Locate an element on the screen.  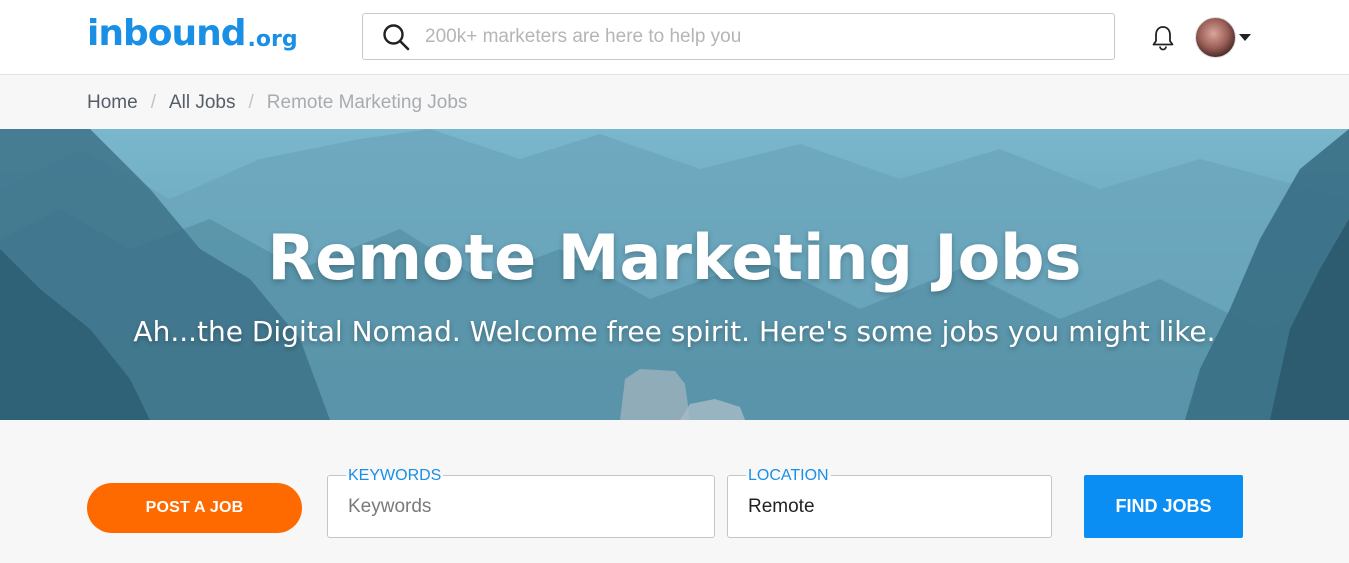
keywords-label: KEYWORDS is located at coordinates (395, 476).